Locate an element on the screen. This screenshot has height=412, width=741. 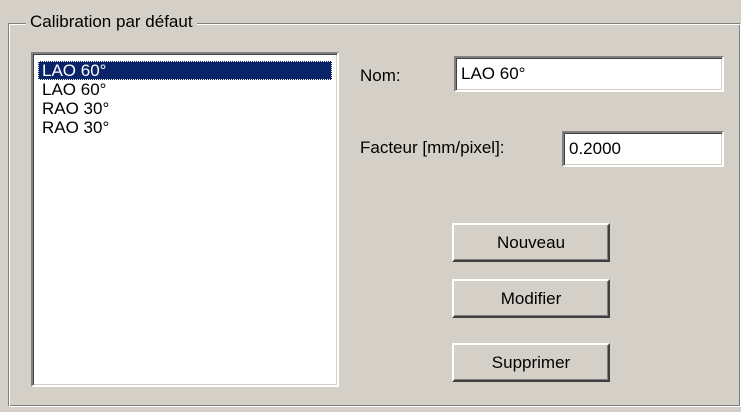
groupbox-title: Calibration par défaut is located at coordinates (111, 22).